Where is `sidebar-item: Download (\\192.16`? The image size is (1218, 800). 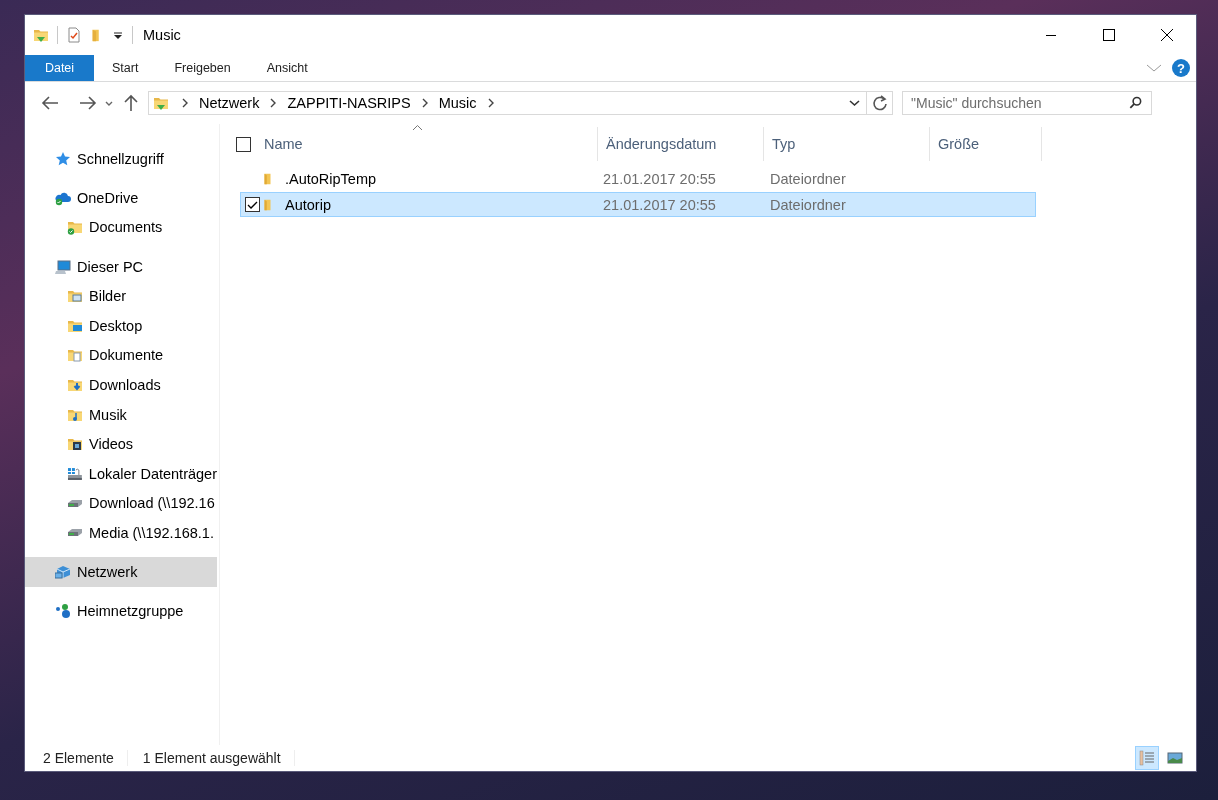
sidebar-item: Download (\\192.16 is located at coordinates (121, 503).